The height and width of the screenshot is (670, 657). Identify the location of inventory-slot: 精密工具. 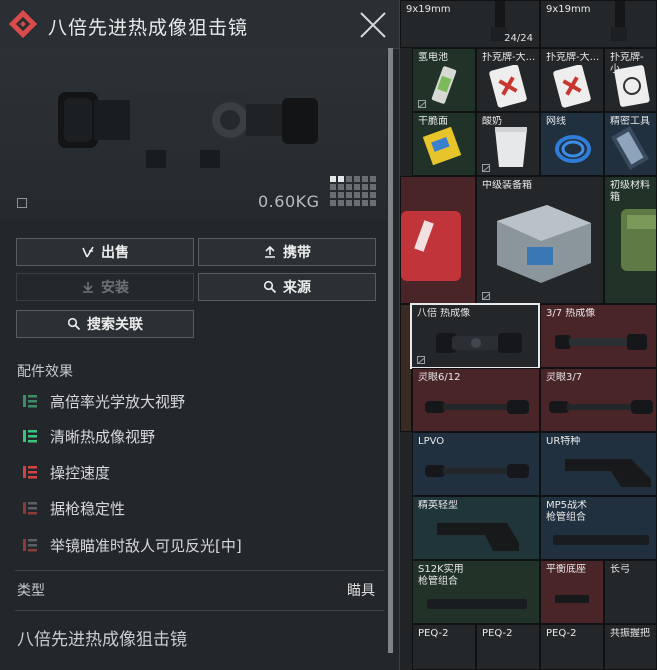
(630, 144).